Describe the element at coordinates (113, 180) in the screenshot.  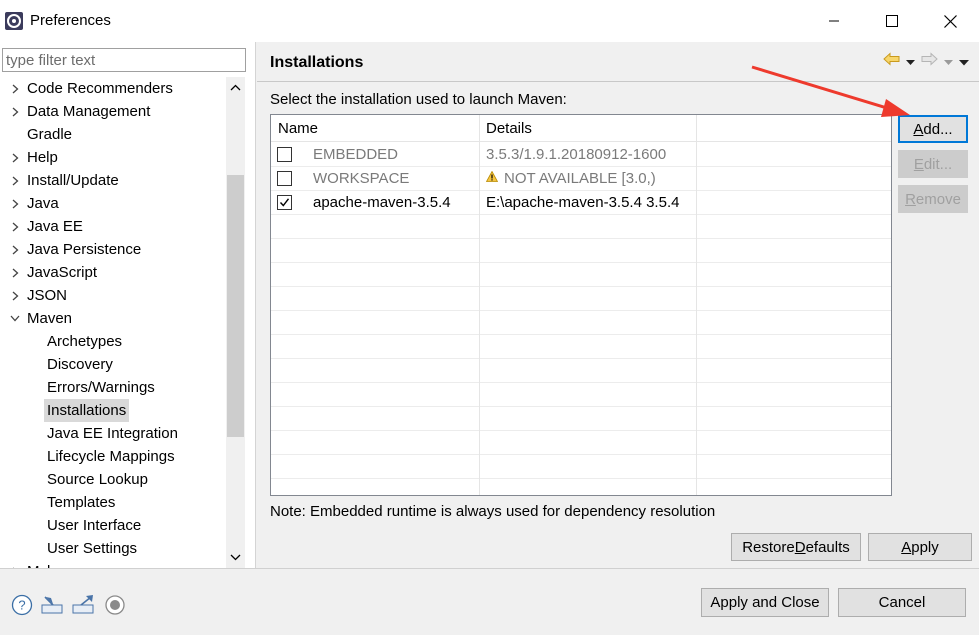
I see `tree-item: Install/Update` at that location.